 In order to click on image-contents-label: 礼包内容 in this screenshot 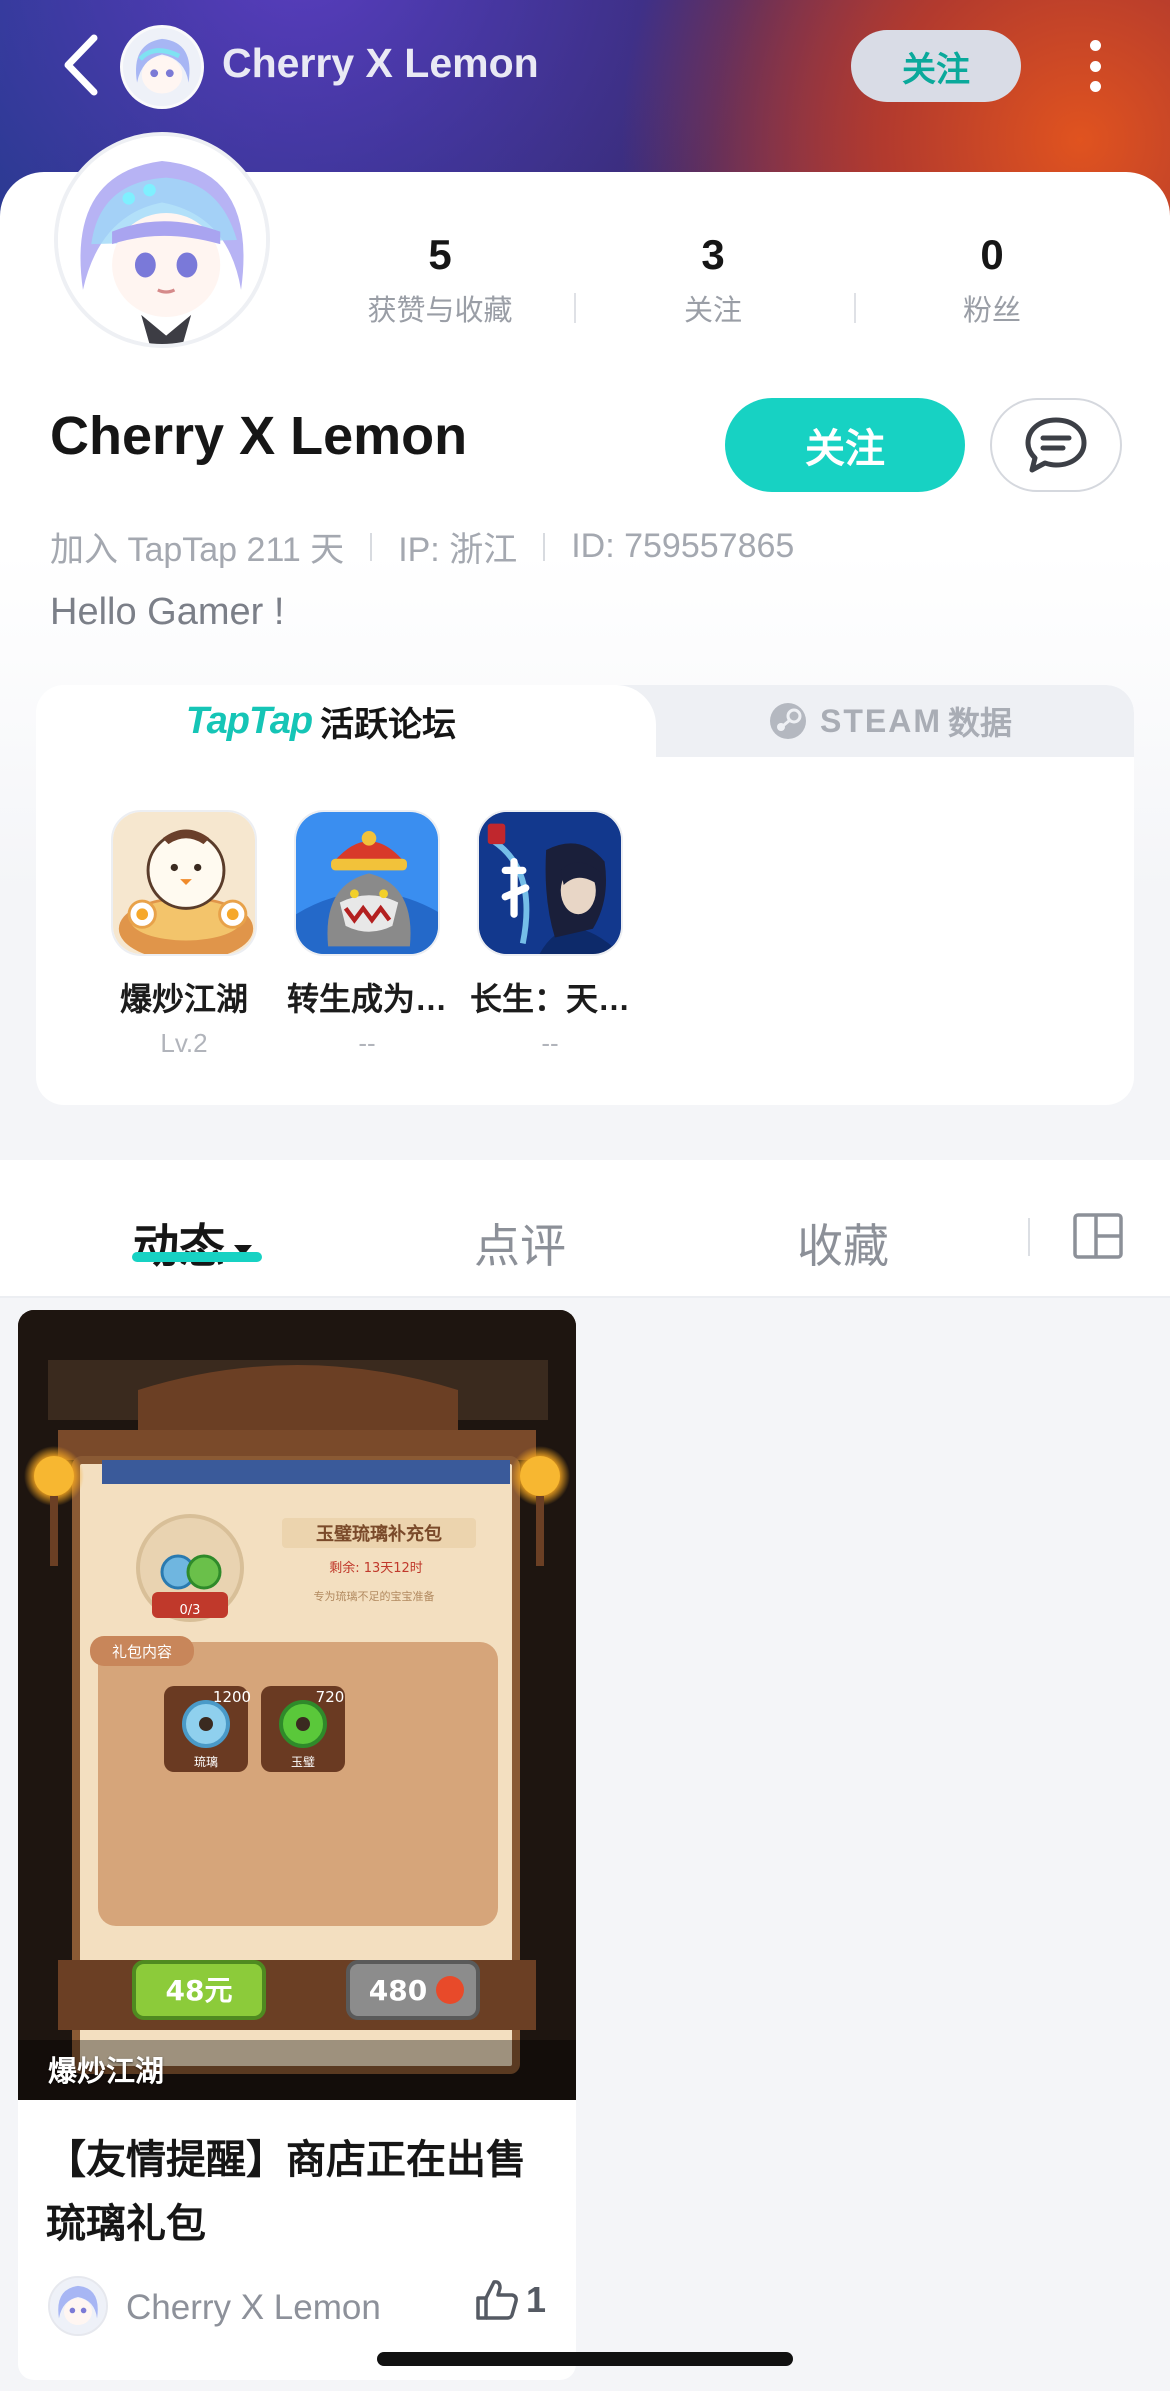, I will do `click(142, 1652)`.